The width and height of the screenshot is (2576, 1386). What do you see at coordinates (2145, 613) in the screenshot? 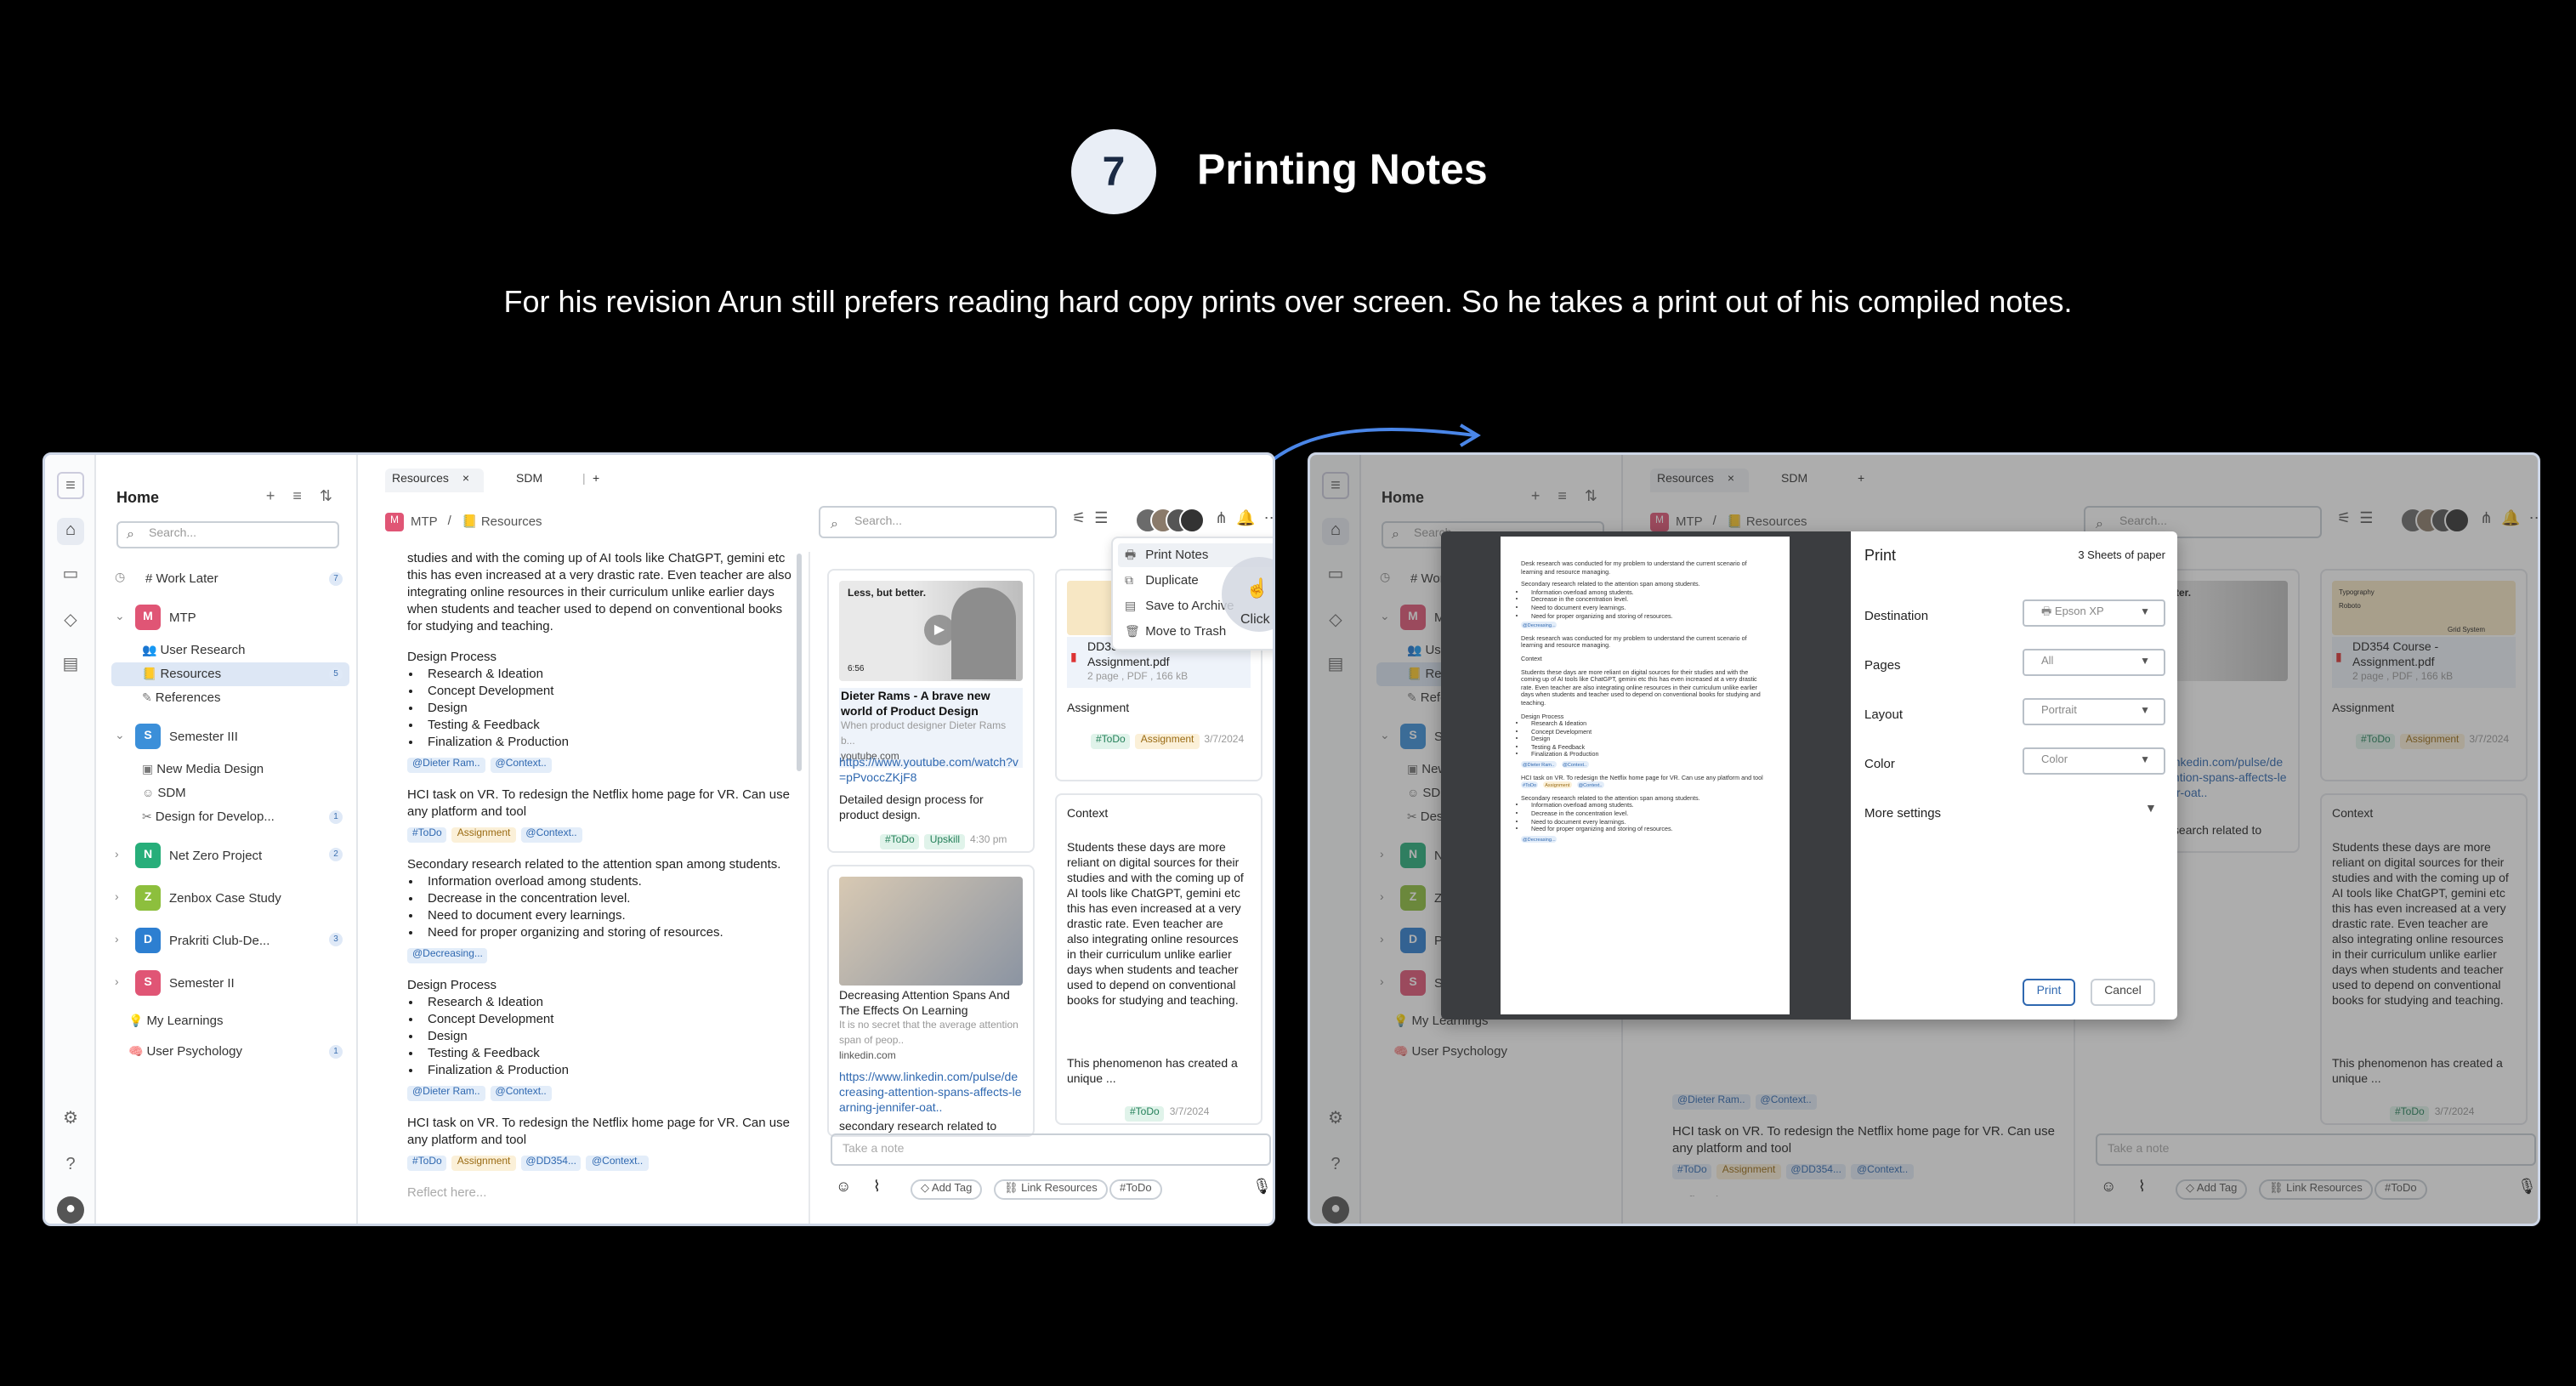
I see `caret-down-icon: ▼` at bounding box center [2145, 613].